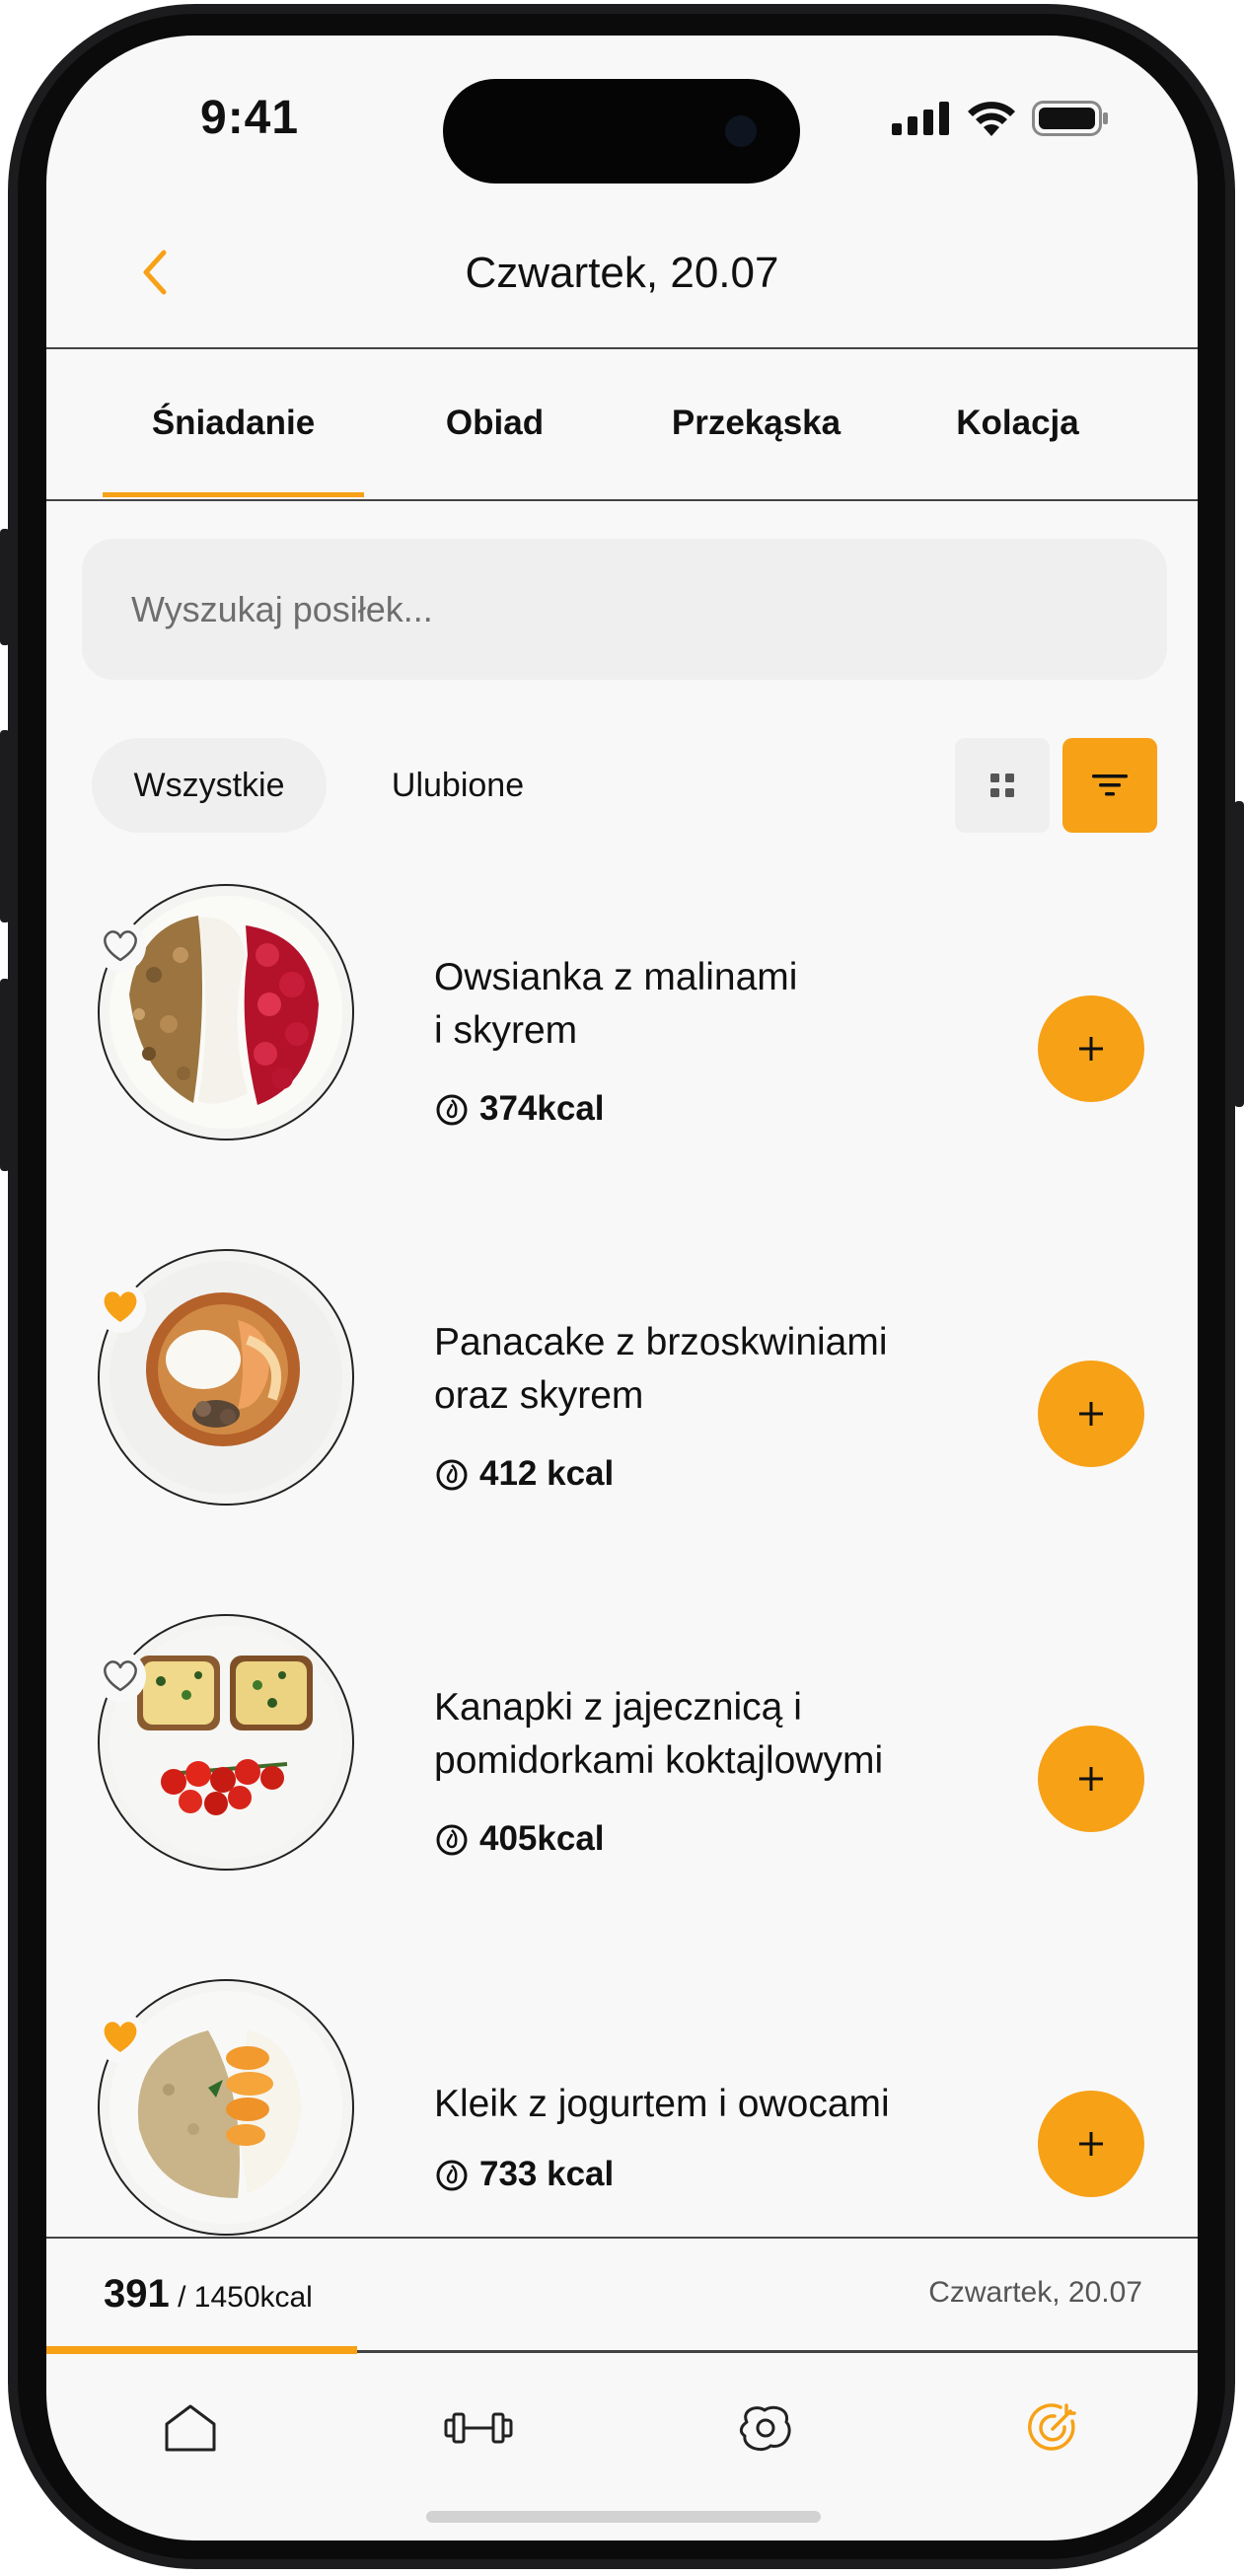  I want to click on meal-tabs: Śniadanie Obiad Przekąska Kolacja, so click(626, 423).